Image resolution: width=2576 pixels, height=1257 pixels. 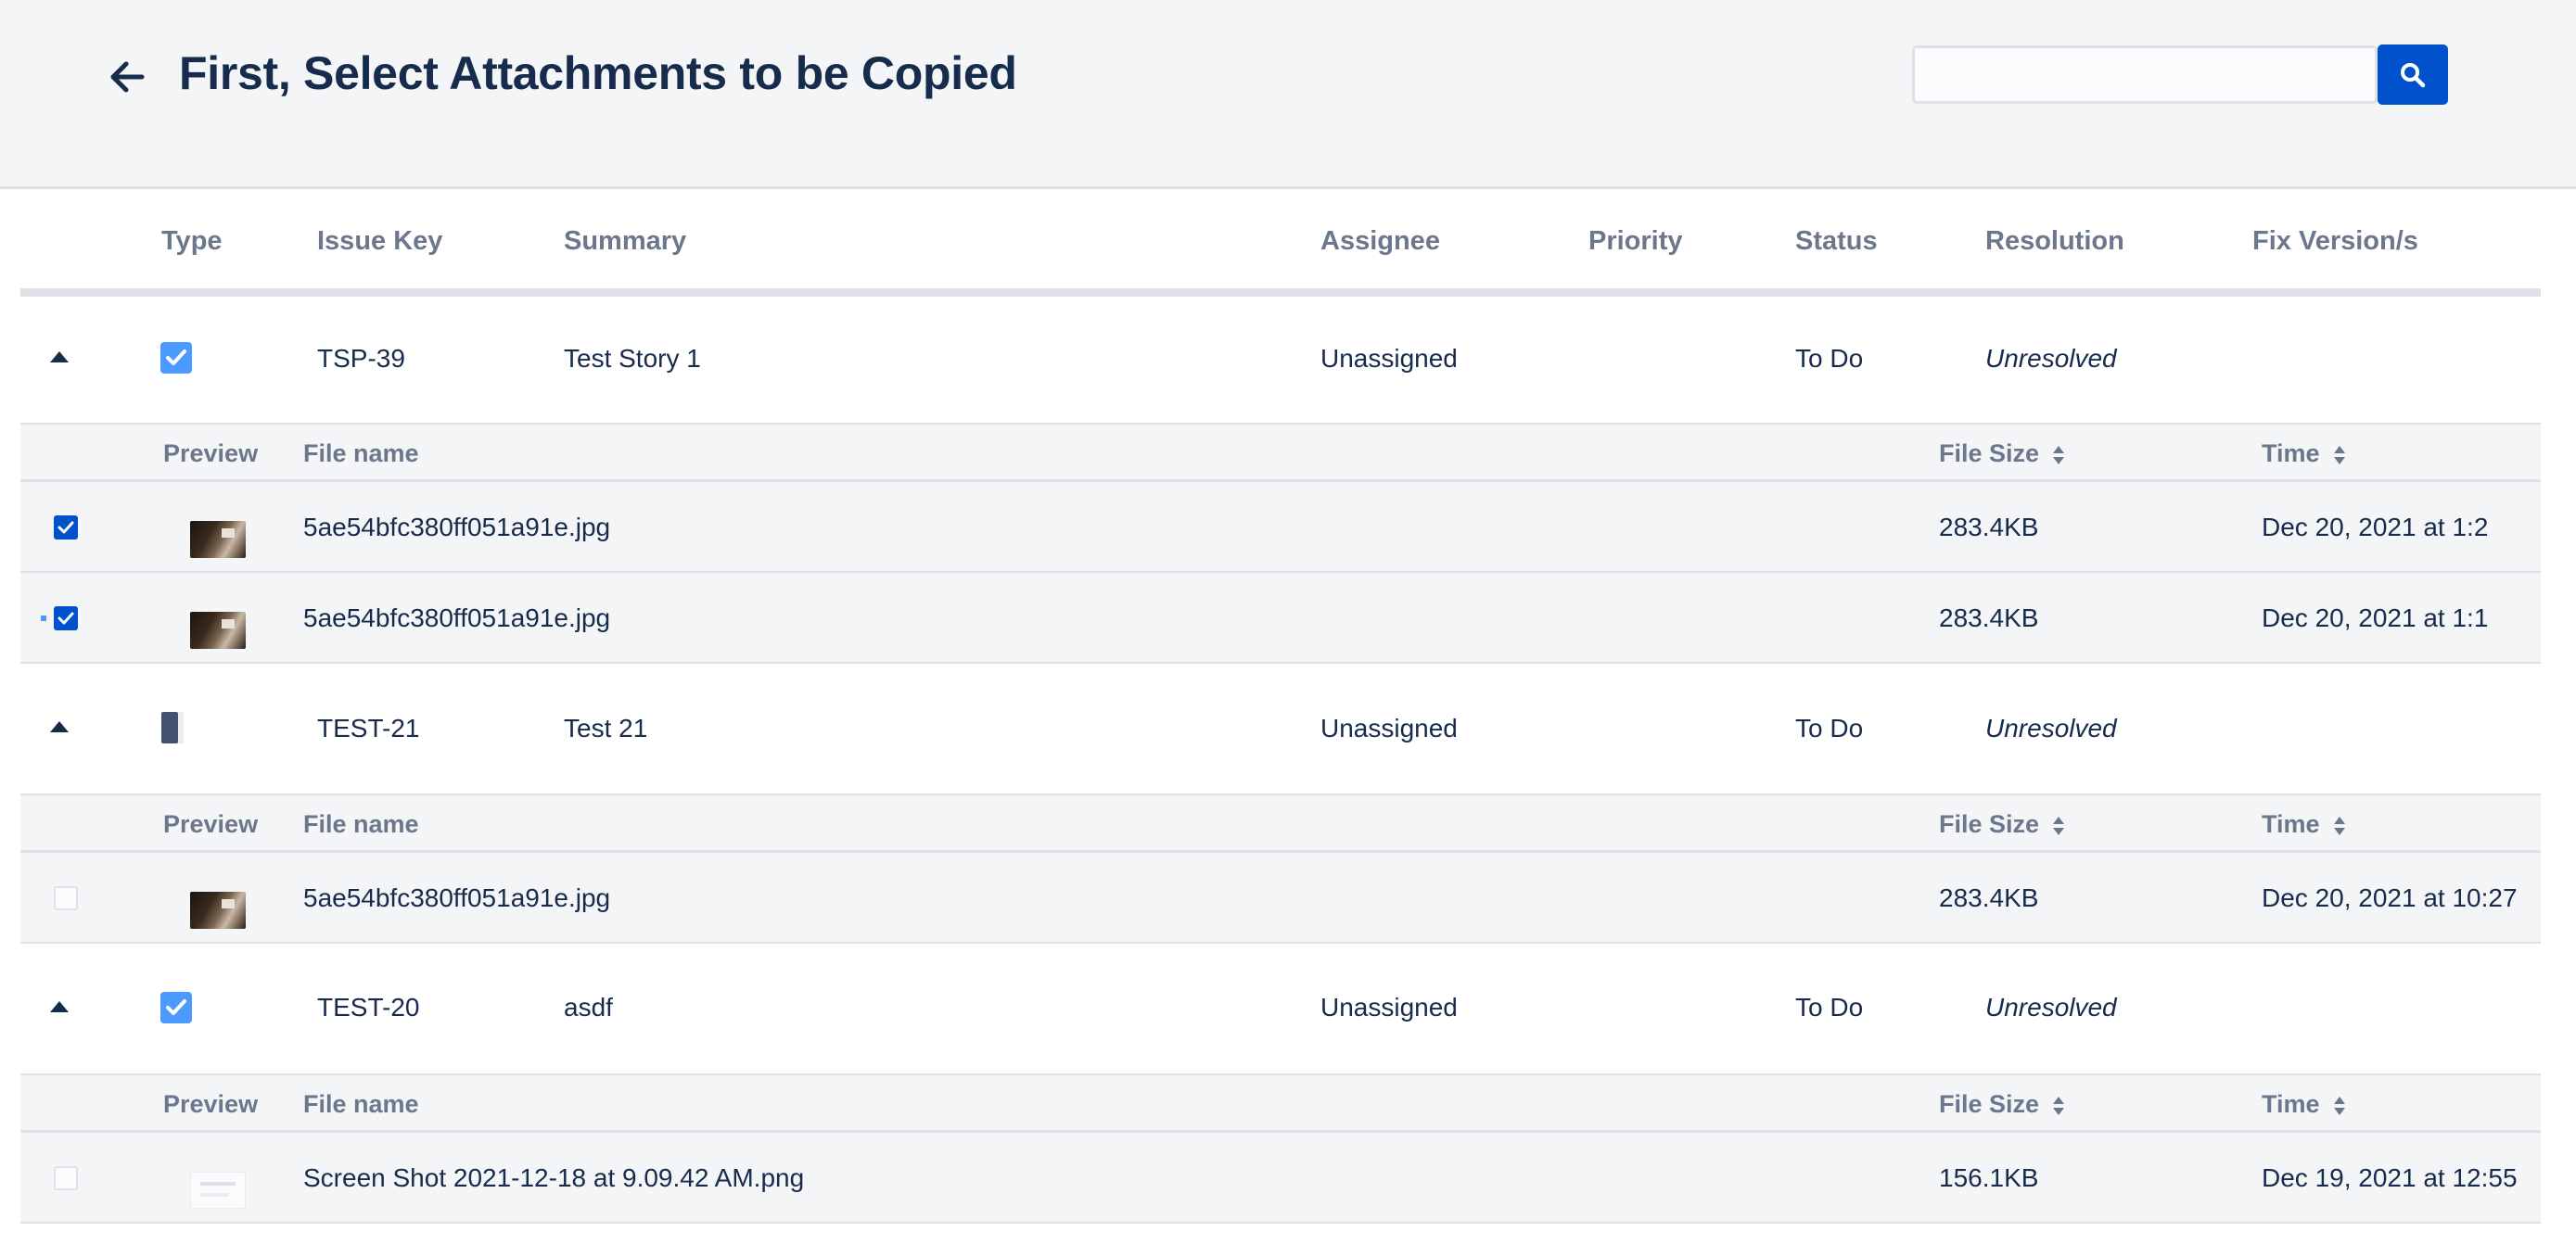 I want to click on column-header-resolution: Resolution, so click(x=2054, y=242).